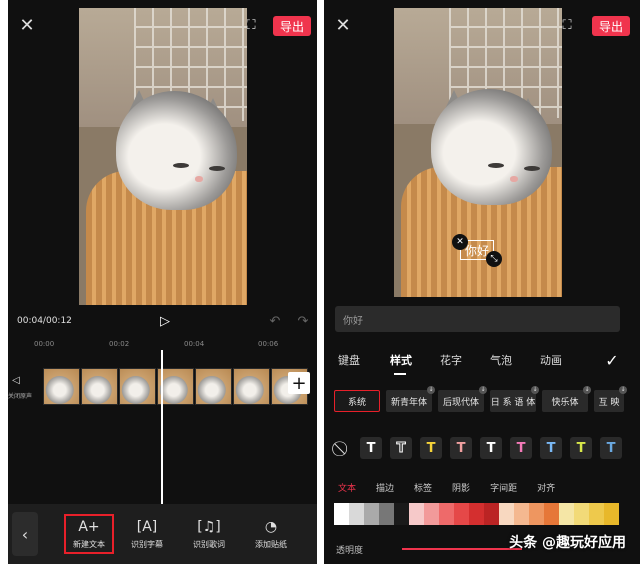 The width and height of the screenshot is (640, 564). I want to click on tab-keyboard: 键盘, so click(349, 360).